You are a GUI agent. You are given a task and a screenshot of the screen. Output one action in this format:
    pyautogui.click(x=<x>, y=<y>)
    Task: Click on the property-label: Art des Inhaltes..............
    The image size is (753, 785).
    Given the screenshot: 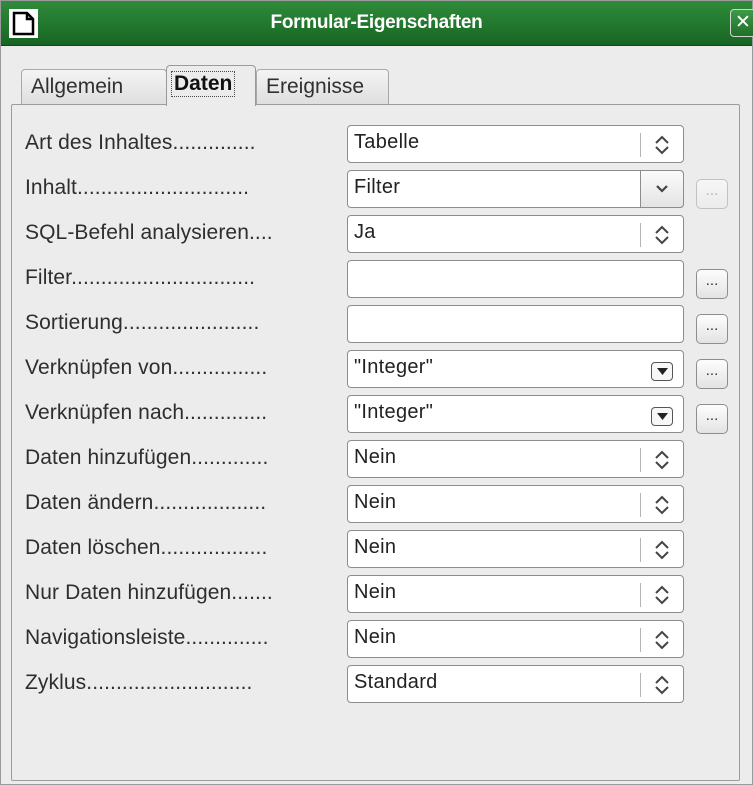 What is the action you would take?
    pyautogui.click(x=140, y=142)
    